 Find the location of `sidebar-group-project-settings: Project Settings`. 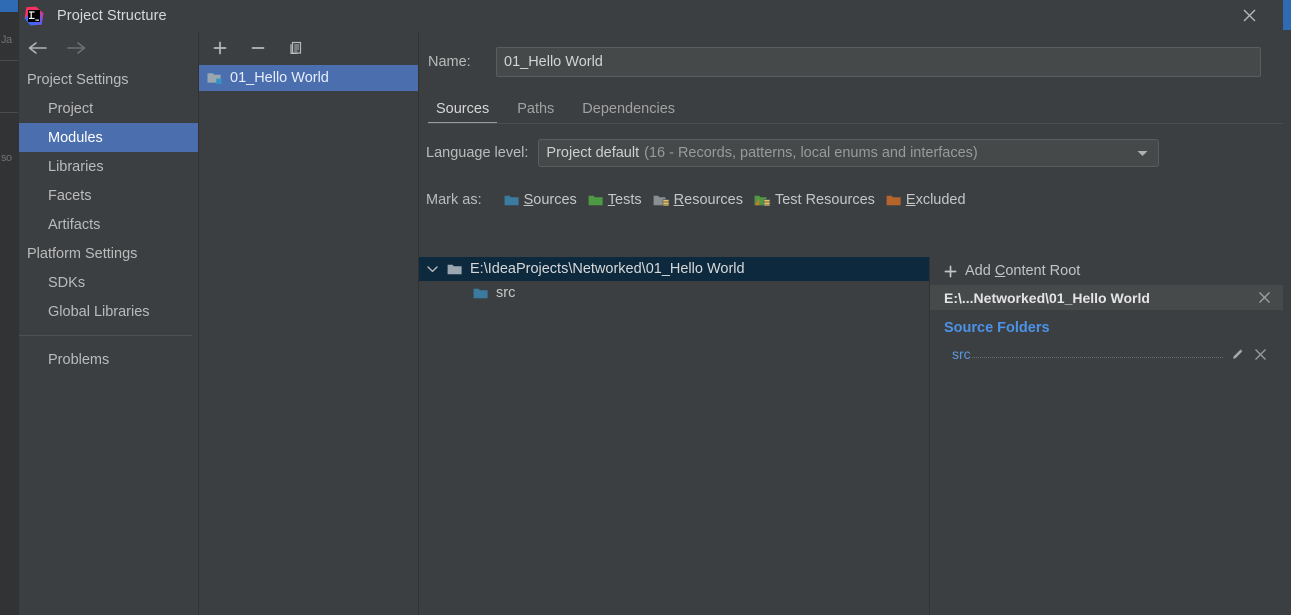

sidebar-group-project-settings: Project Settings is located at coordinates (78, 79).